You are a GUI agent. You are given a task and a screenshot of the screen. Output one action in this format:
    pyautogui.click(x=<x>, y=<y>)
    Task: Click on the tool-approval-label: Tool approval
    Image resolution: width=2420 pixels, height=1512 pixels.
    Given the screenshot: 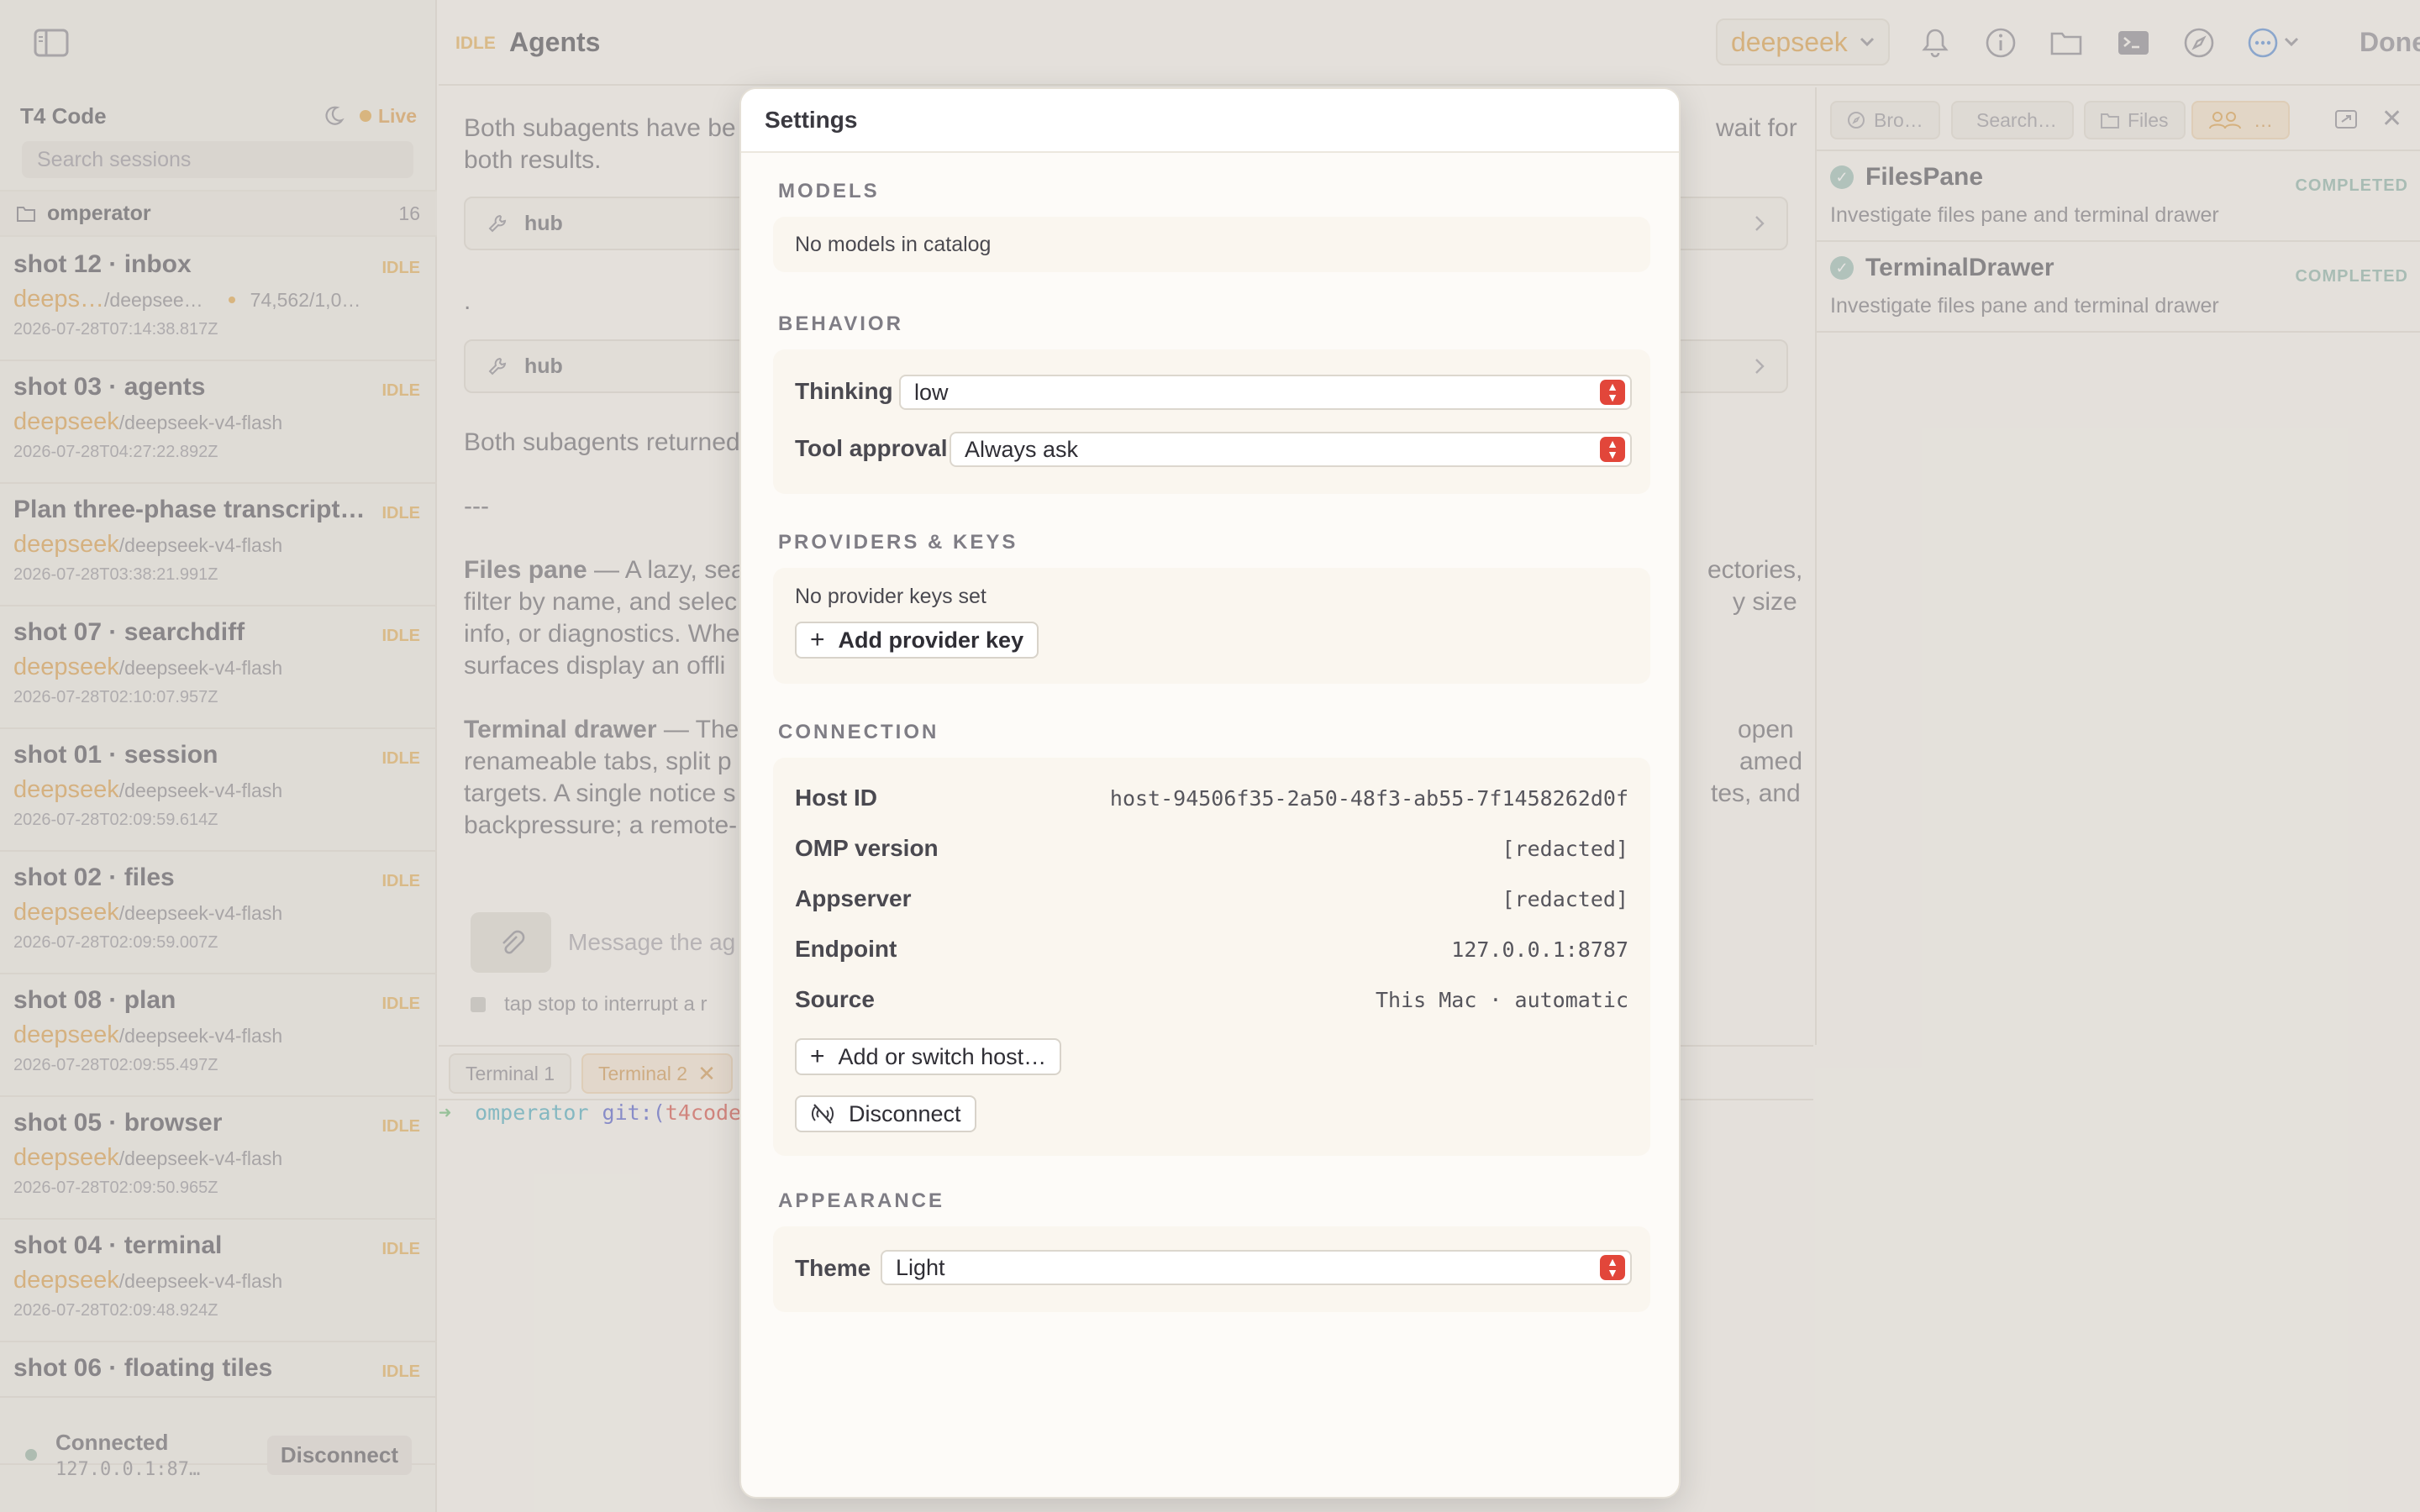 What is the action you would take?
    pyautogui.click(x=871, y=448)
    